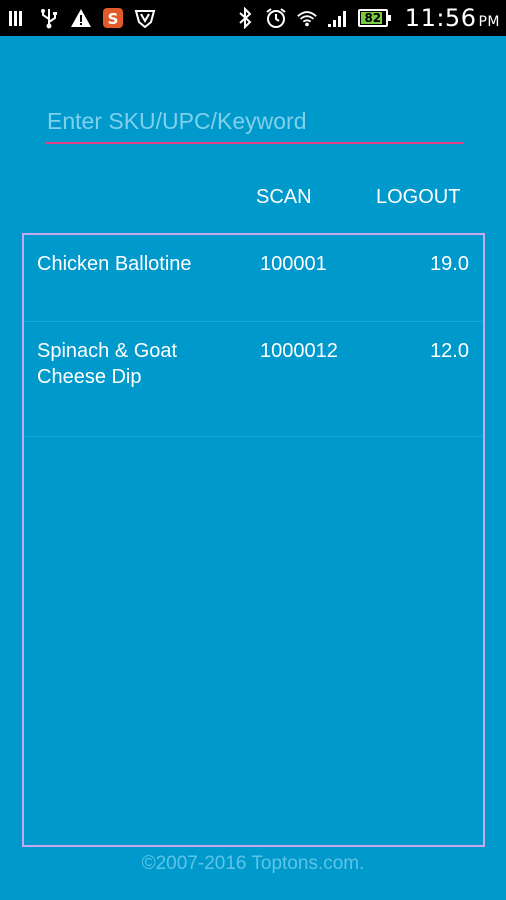 The width and height of the screenshot is (506, 900). What do you see at coordinates (49, 18) in the screenshot?
I see `usb-icon` at bounding box center [49, 18].